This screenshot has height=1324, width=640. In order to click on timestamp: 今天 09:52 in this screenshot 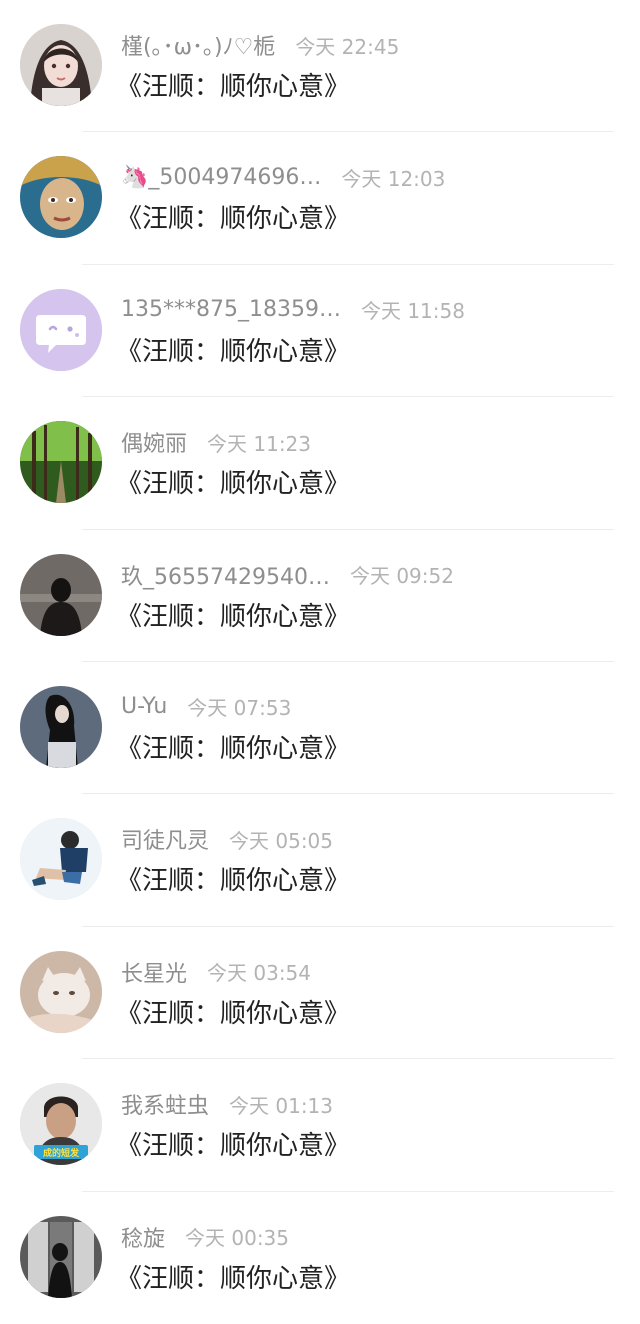, I will do `click(401, 576)`.